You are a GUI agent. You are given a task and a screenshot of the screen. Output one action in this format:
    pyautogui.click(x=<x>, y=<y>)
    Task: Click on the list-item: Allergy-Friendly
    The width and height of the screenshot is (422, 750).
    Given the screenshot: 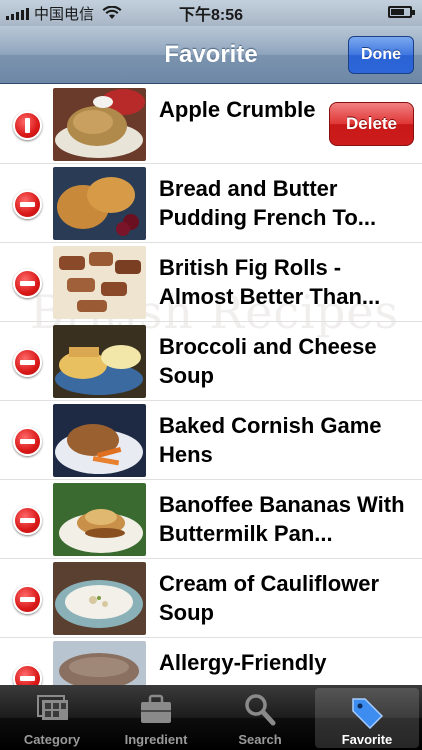 What is the action you would take?
    pyautogui.click(x=211, y=661)
    